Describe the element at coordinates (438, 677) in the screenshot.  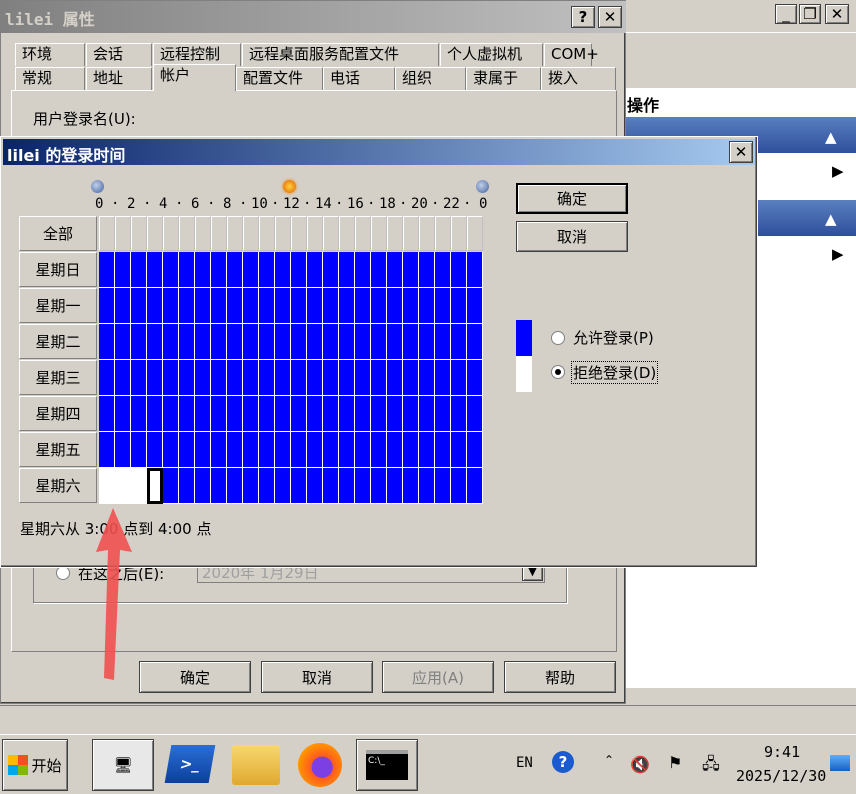
I see `apply-button: 应用(A)` at that location.